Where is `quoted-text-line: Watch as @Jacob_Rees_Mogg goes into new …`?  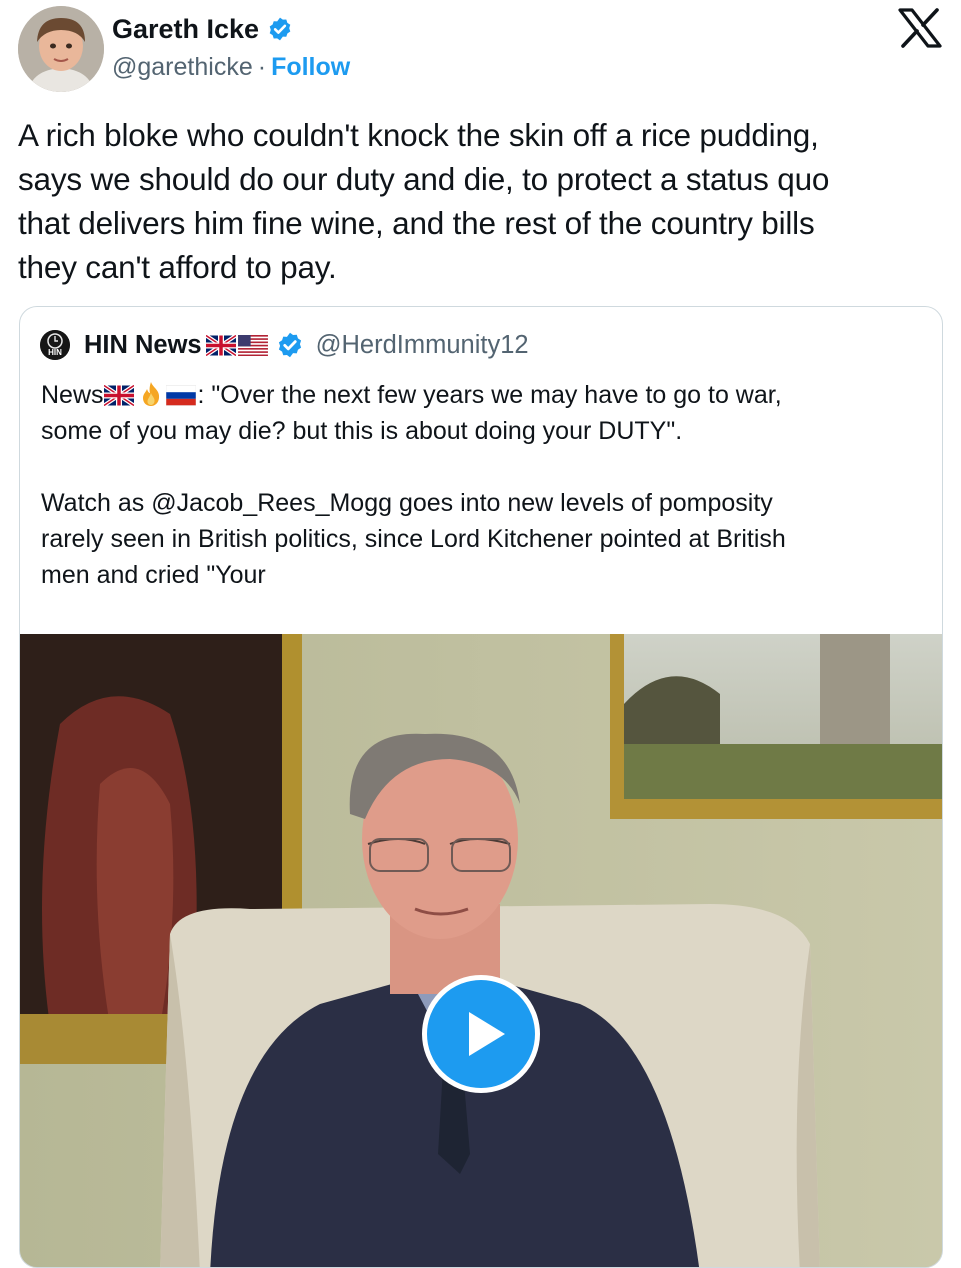 quoted-text-line: Watch as @Jacob_Rees_Mogg goes into new … is located at coordinates (407, 503).